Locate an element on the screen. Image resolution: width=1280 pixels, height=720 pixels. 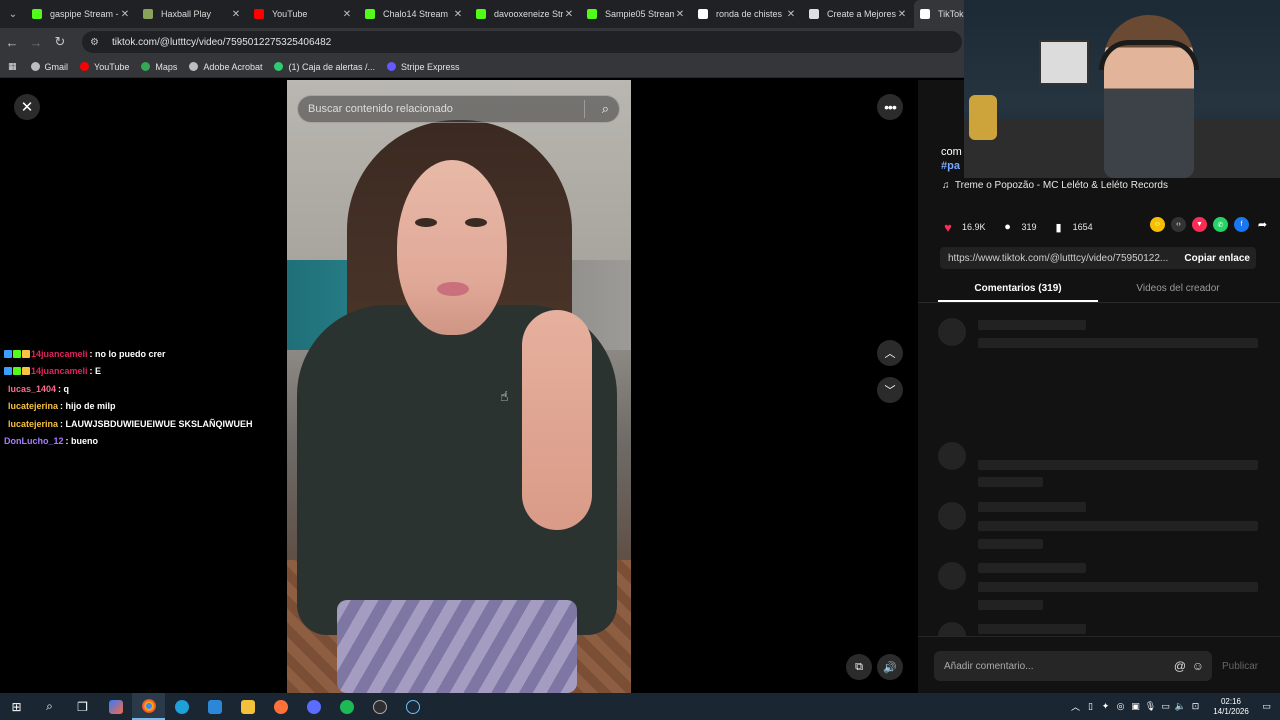
tab-comments: Comentarios (319) is located at coordinates (1018, 290).